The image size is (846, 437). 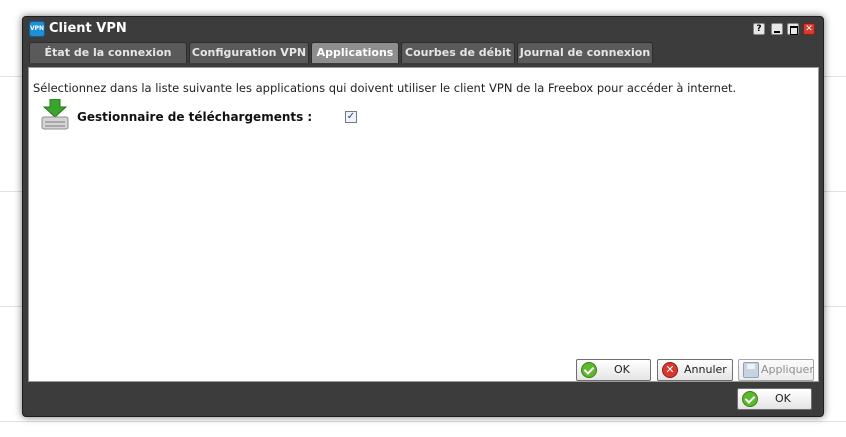 I want to click on close-window-button: ✕, so click(x=809, y=29).